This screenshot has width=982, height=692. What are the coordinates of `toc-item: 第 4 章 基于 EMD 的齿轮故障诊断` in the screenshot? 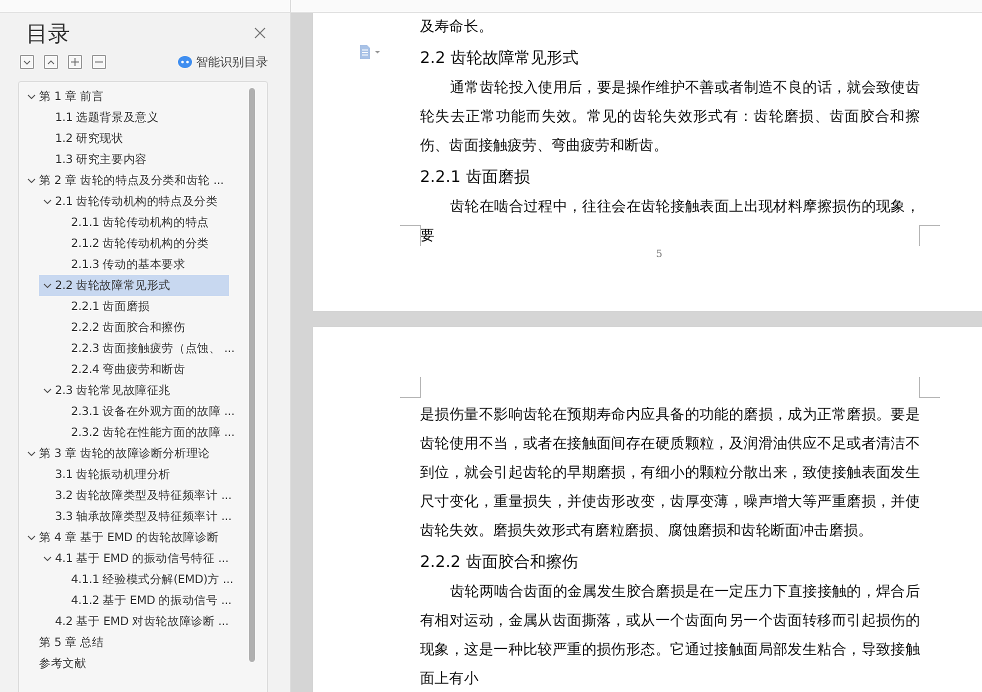 It's located at (126, 537).